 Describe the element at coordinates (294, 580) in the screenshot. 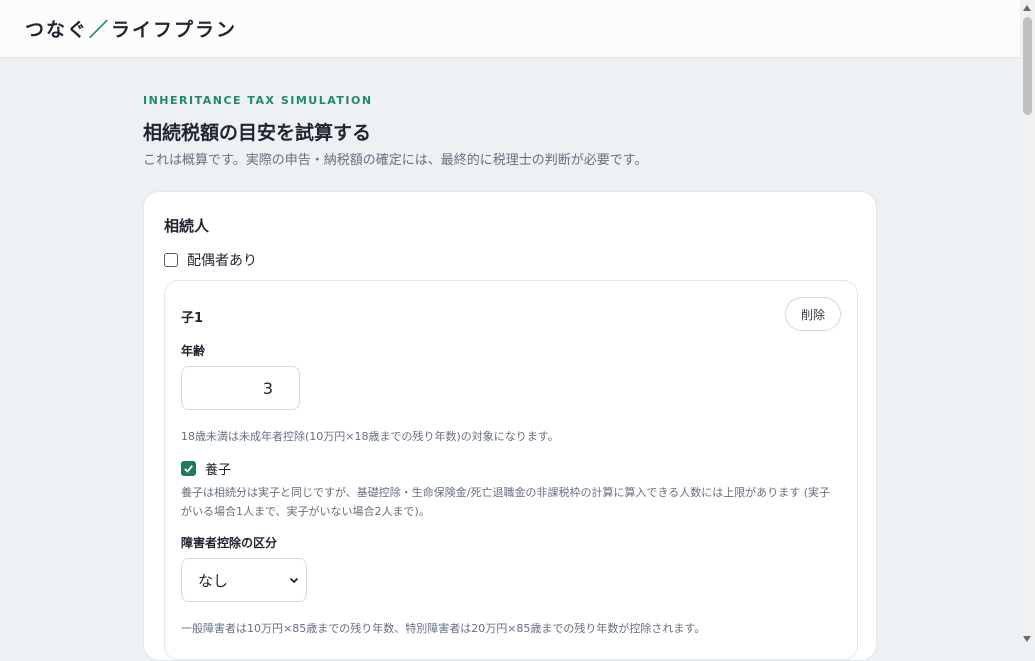

I see `chevron-down-icon` at that location.